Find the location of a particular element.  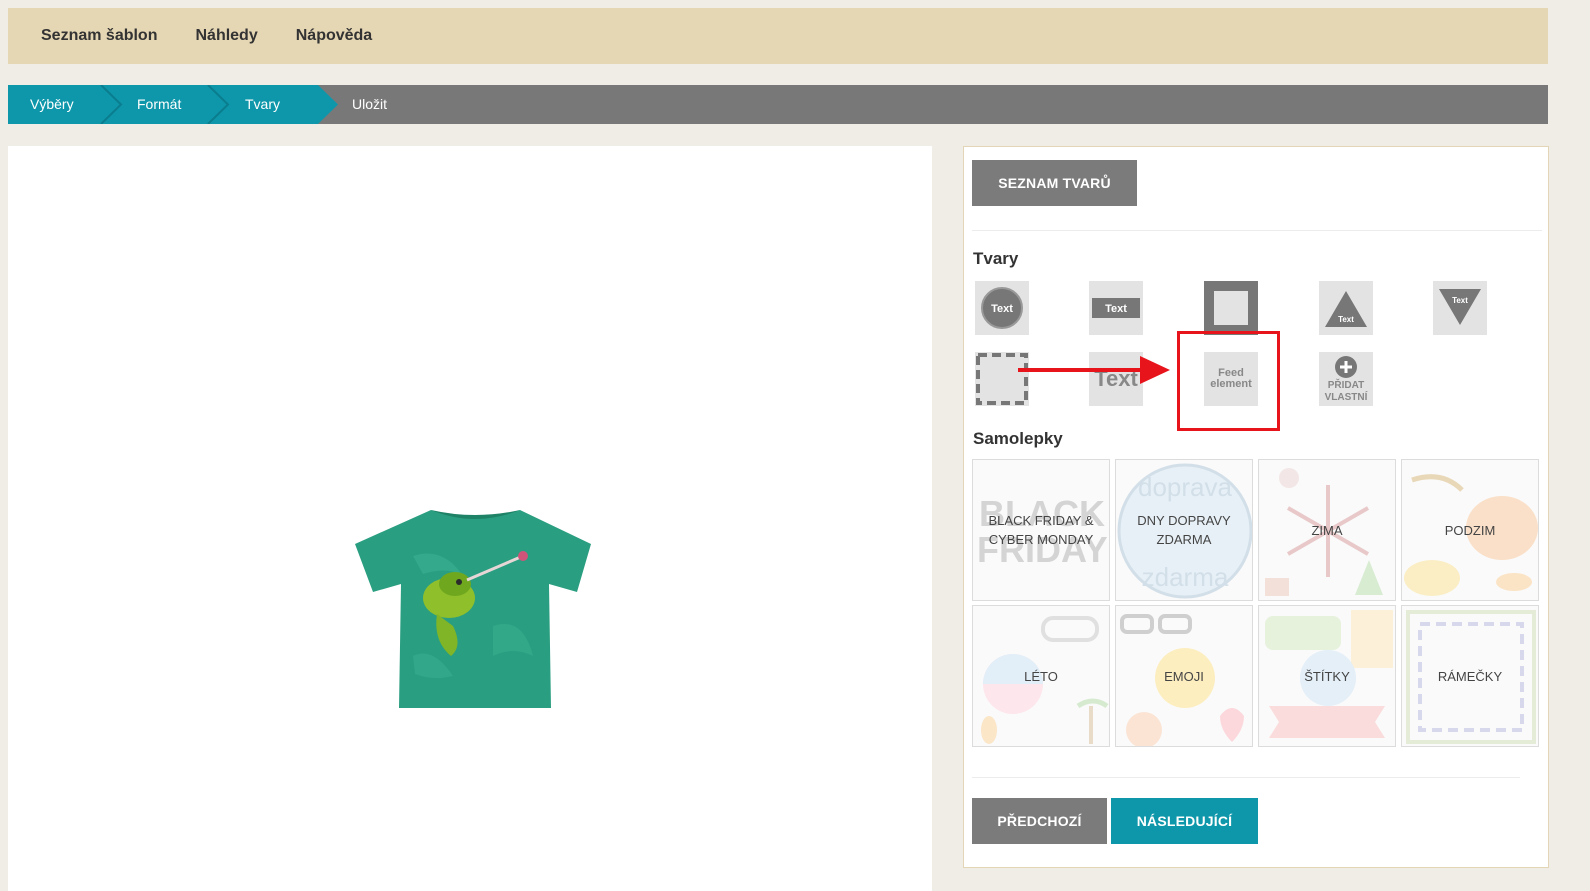

shapes-section-title: Tvary is located at coordinates (996, 258).